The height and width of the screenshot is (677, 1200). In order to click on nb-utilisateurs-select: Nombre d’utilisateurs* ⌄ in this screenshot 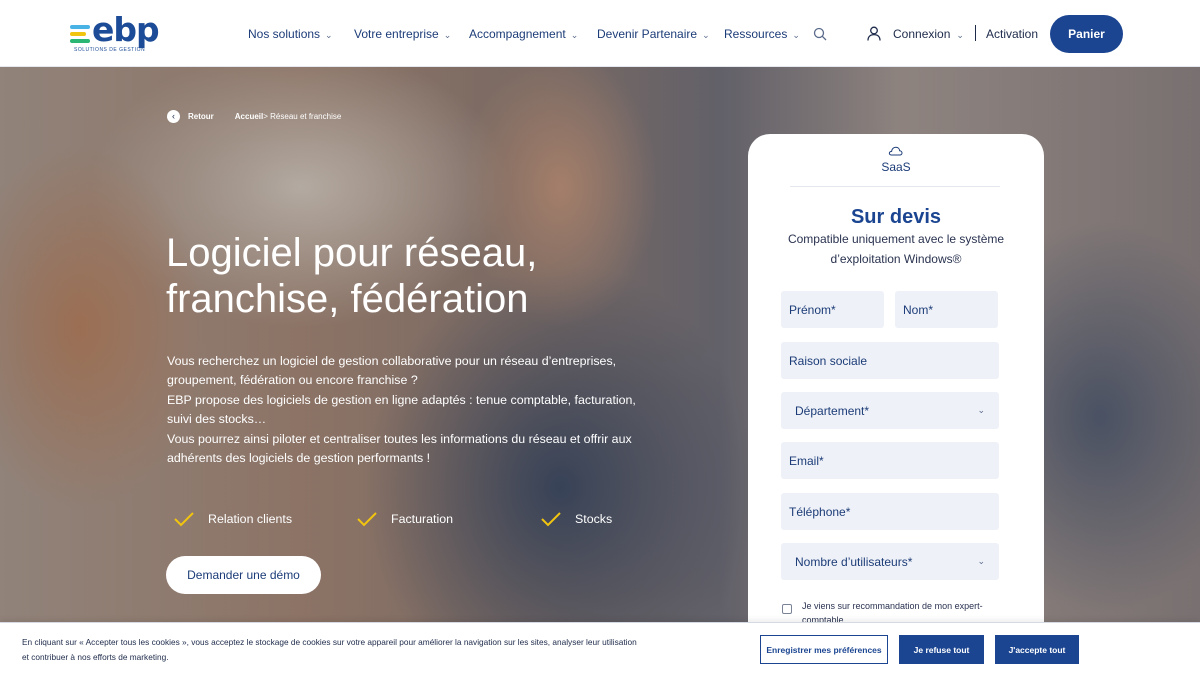, I will do `click(890, 561)`.